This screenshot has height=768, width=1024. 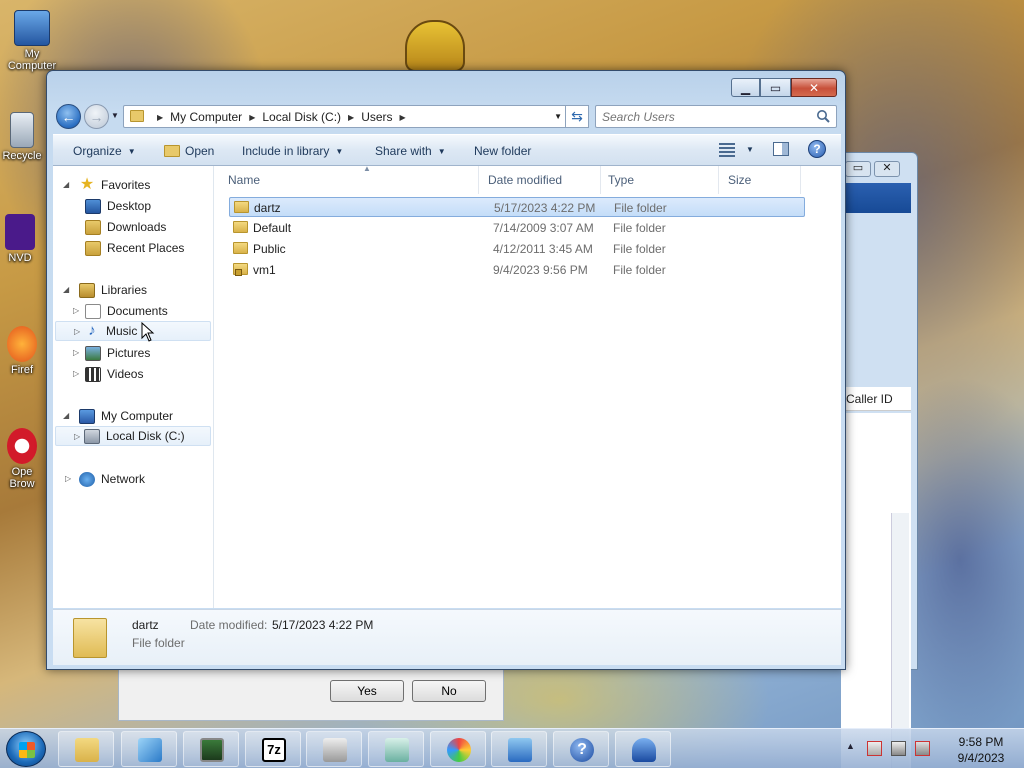 What do you see at coordinates (541, 180) in the screenshot?
I see `column-header-date: Date modified` at bounding box center [541, 180].